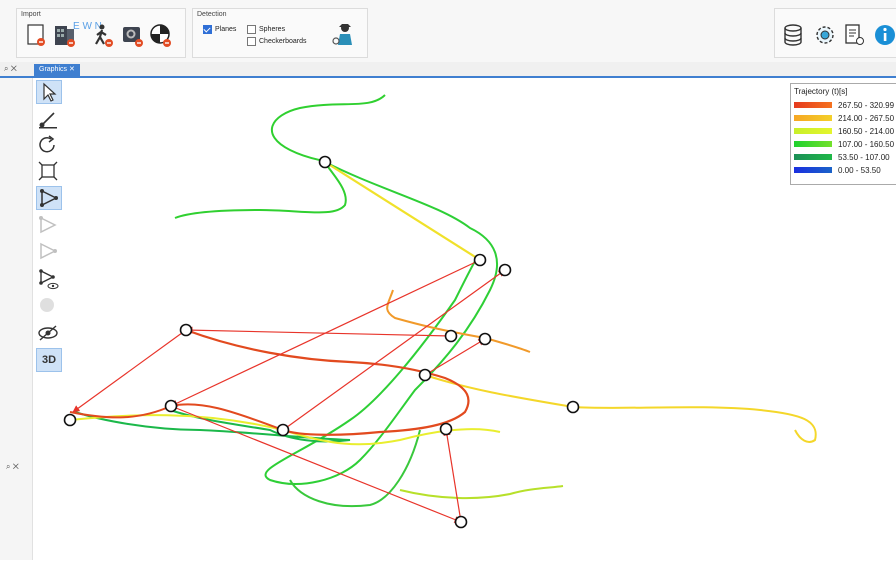 The width and height of the screenshot is (896, 565). What do you see at coordinates (48, 251) in the screenshot?
I see `trajectory-disabled-2-icon` at bounding box center [48, 251].